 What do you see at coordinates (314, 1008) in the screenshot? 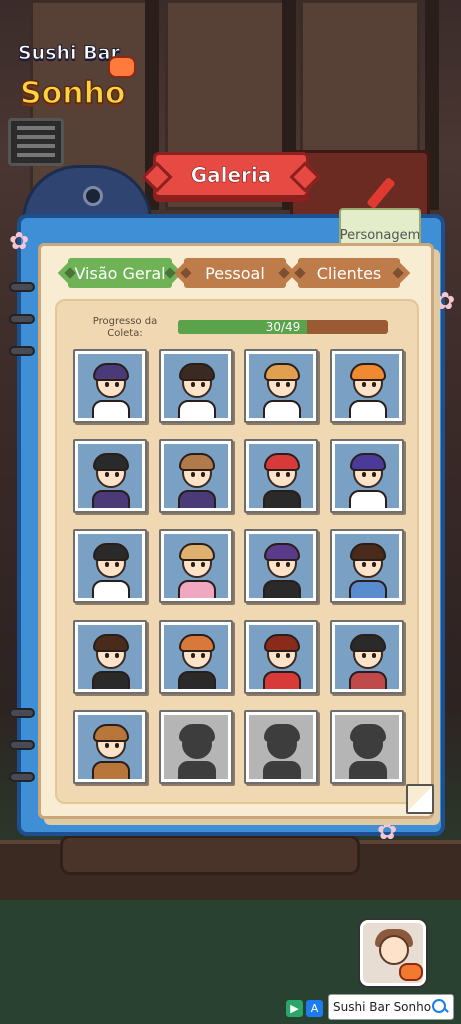
I see `app-store-icon: A` at bounding box center [314, 1008].